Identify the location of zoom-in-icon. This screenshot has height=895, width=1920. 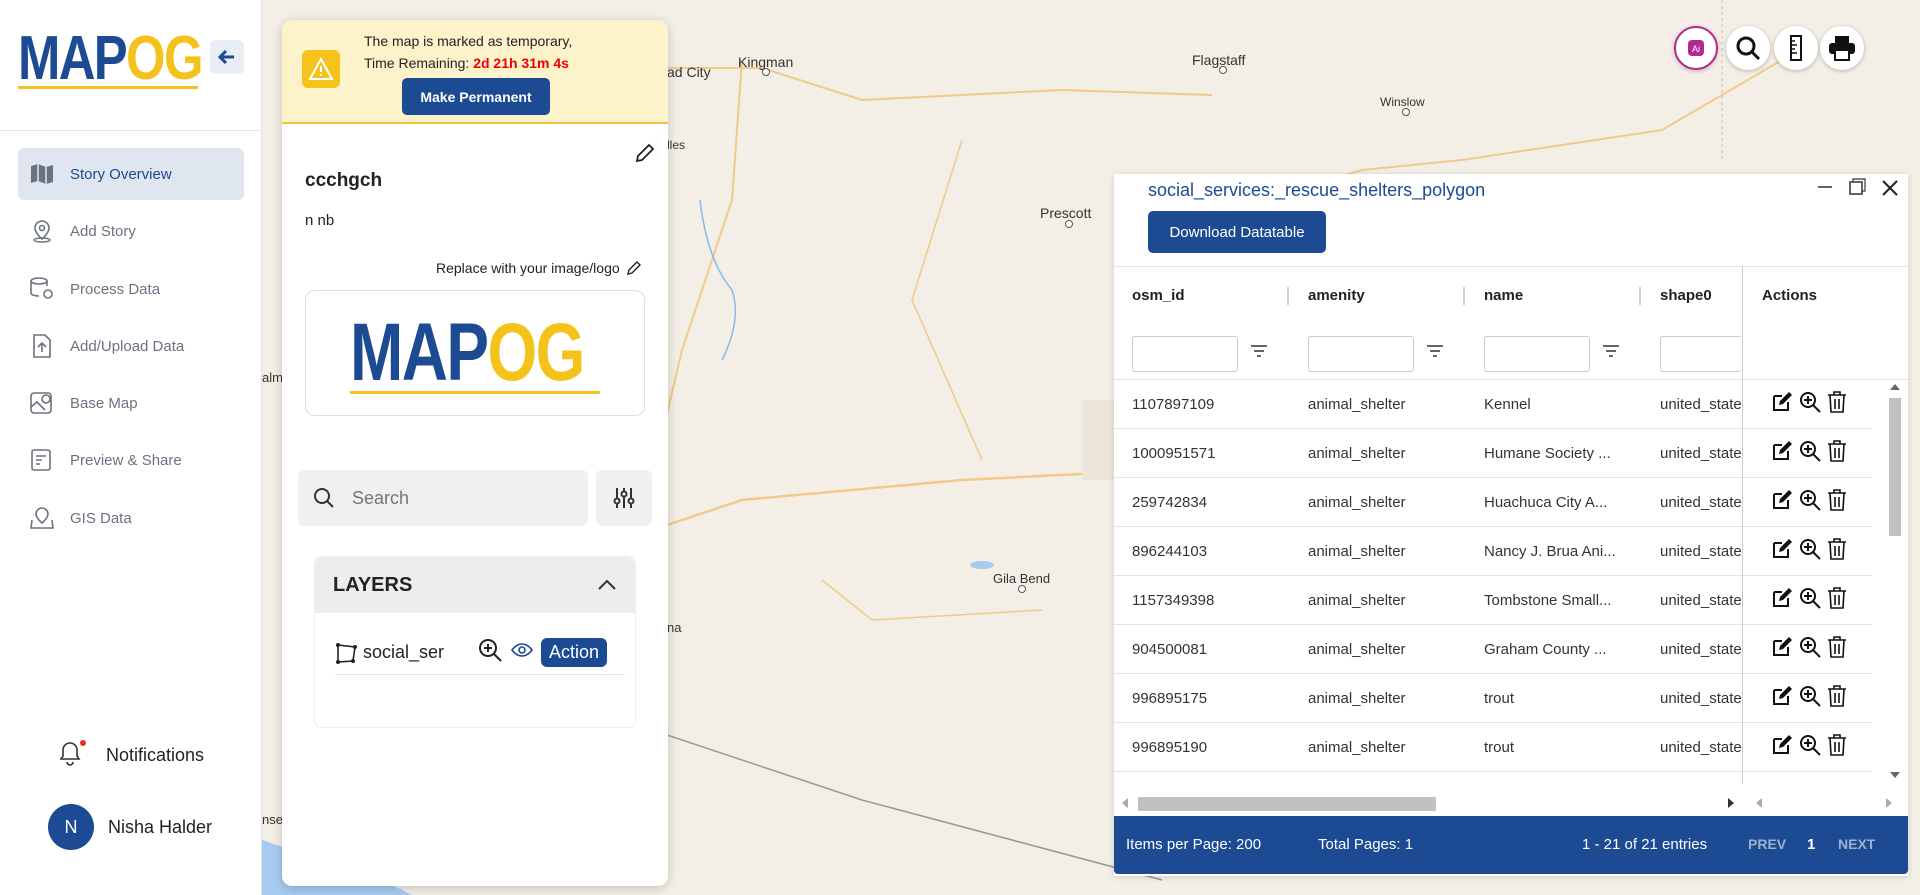
(1810, 500).